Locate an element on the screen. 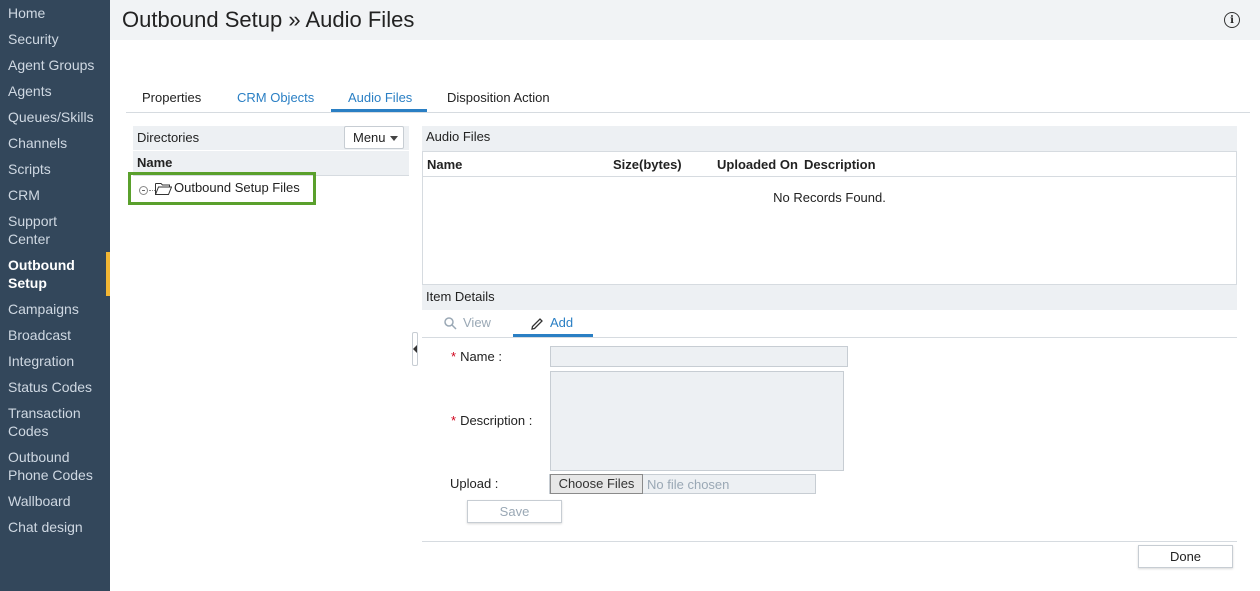  sidebar-item-home: Home is located at coordinates (55, 13).